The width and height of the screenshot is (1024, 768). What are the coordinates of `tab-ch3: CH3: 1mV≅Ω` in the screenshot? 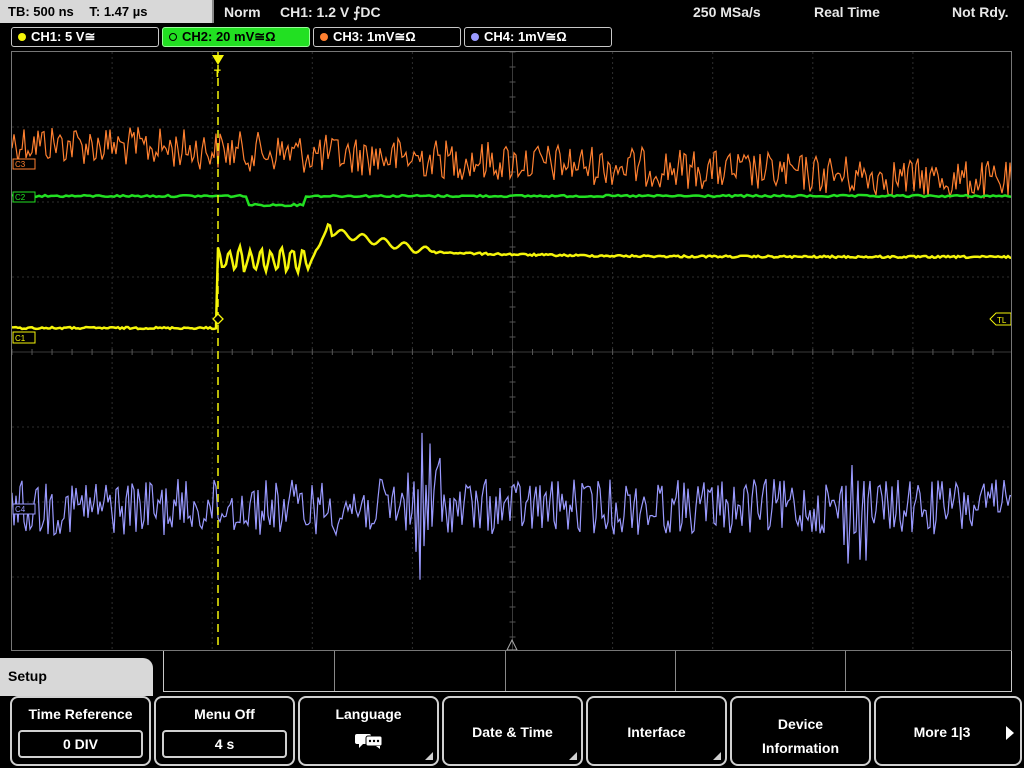 It's located at (387, 37).